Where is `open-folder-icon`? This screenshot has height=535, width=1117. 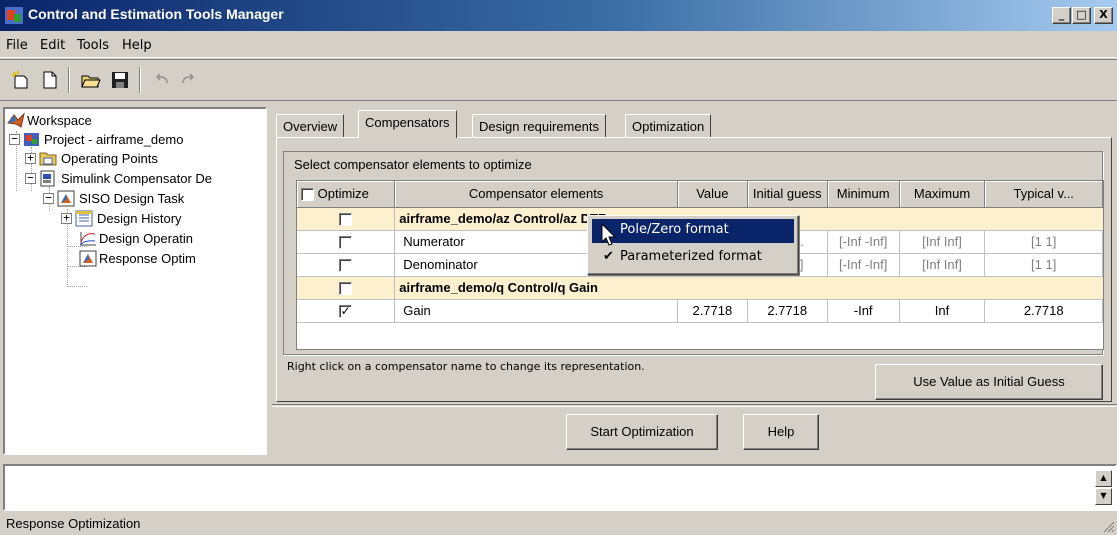
open-folder-icon is located at coordinates (91, 80).